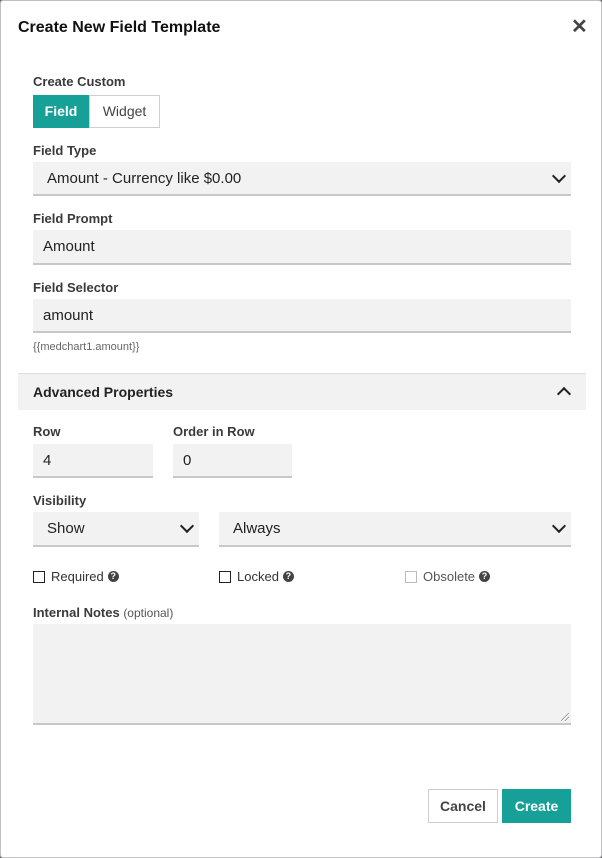 Image resolution: width=602 pixels, height=858 pixels. Describe the element at coordinates (564, 394) in the screenshot. I see `chevron-up-icon` at that location.